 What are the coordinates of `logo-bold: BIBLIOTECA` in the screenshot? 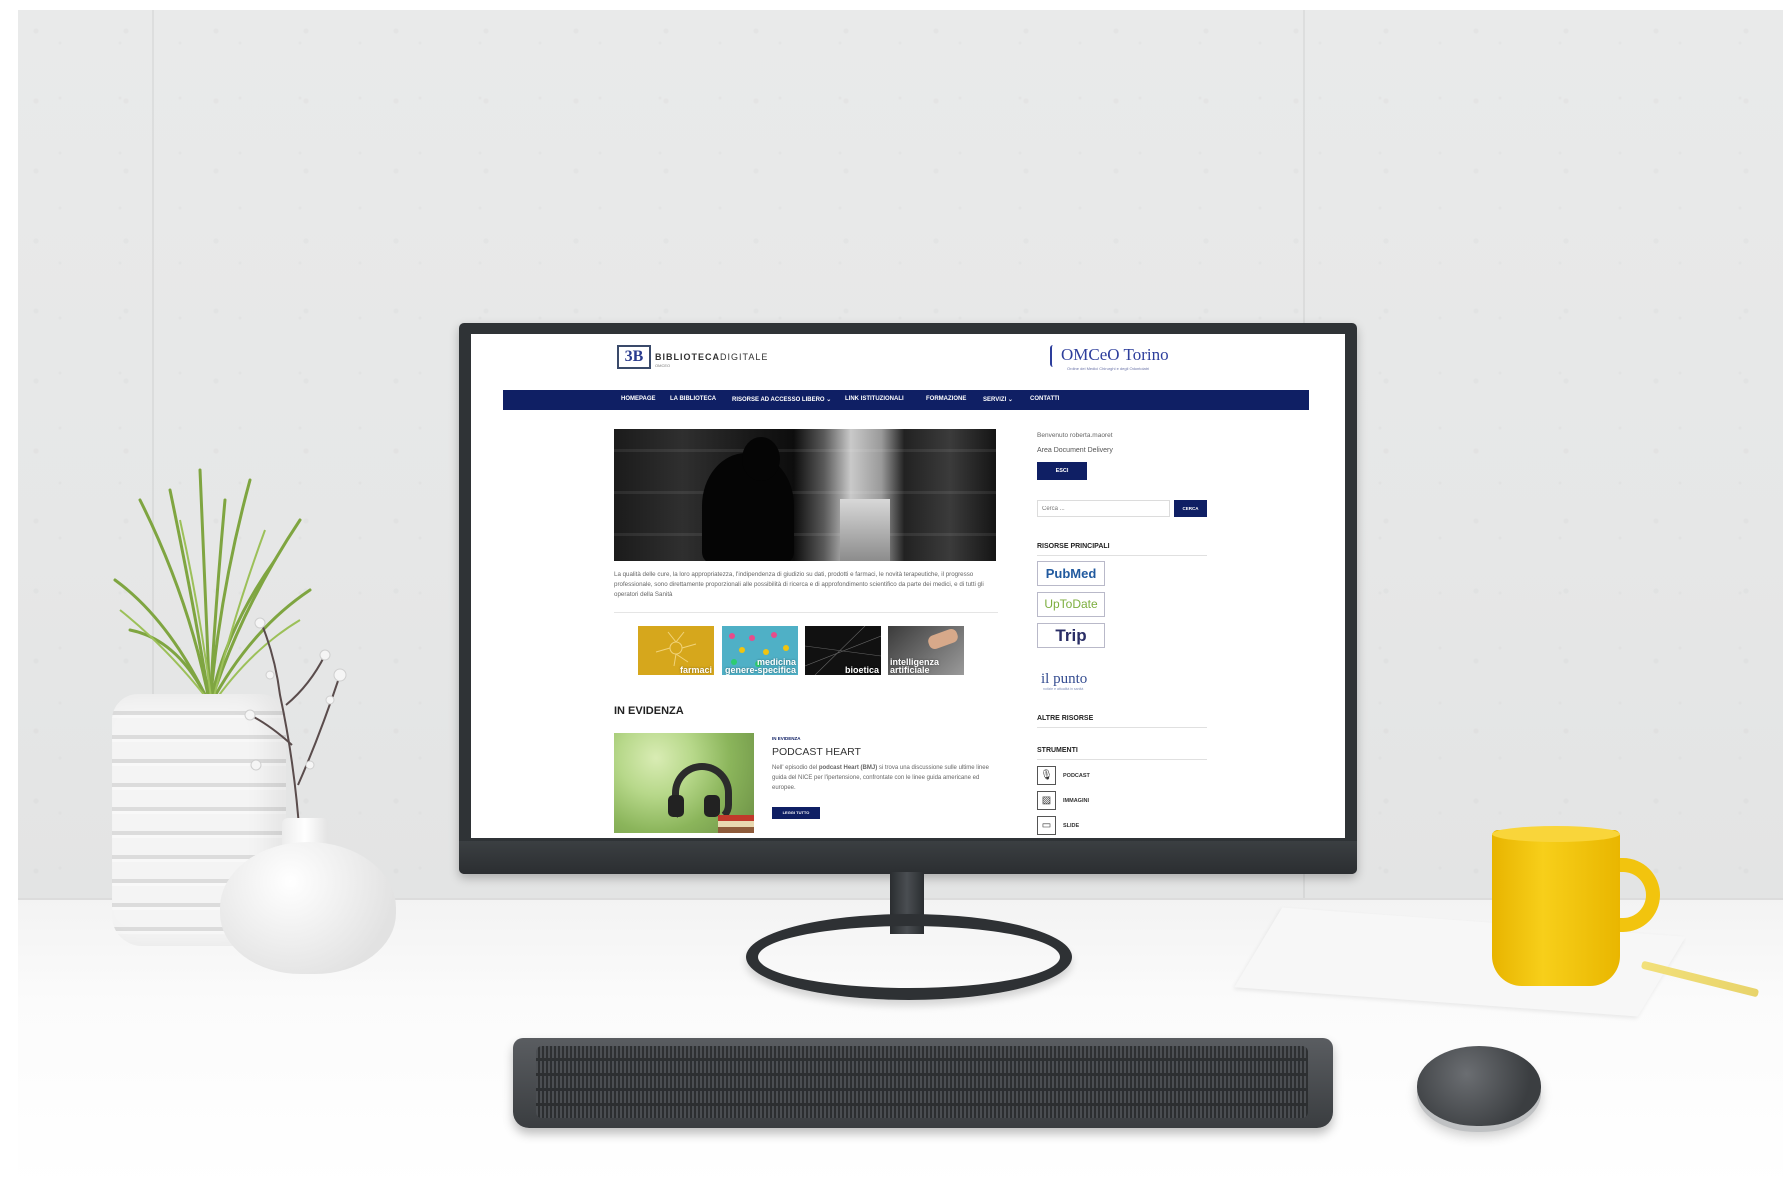 It's located at (687, 357).